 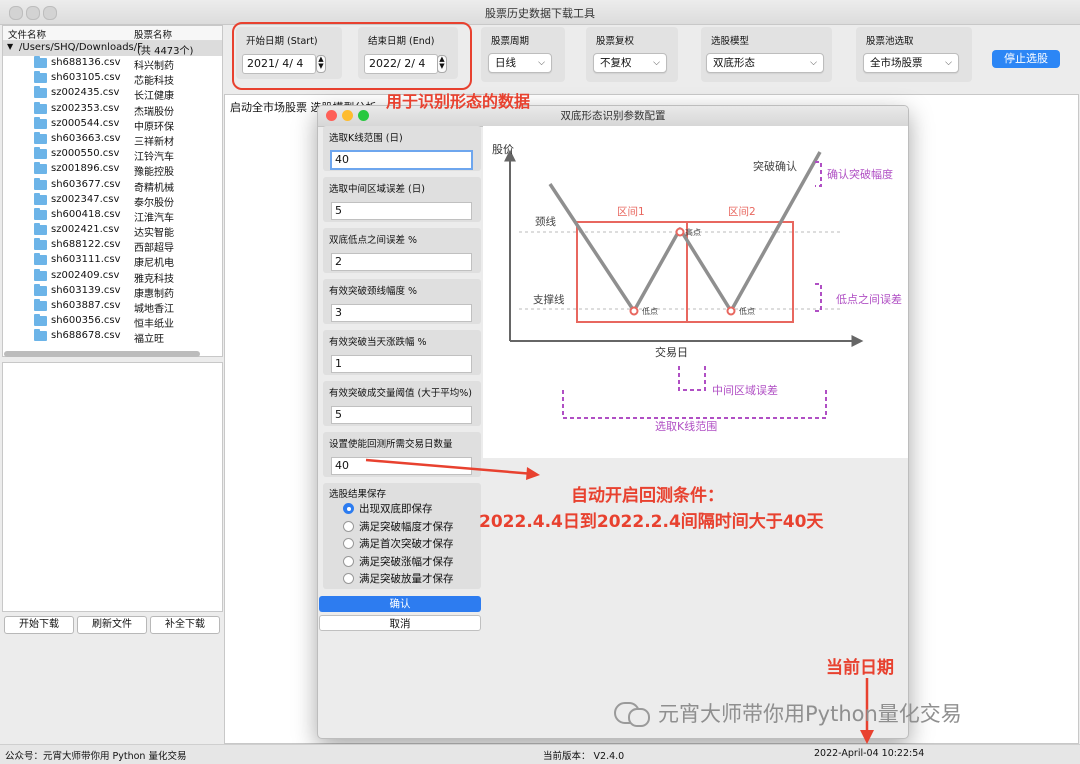 I want to click on param-input: 2, so click(x=401, y=262).